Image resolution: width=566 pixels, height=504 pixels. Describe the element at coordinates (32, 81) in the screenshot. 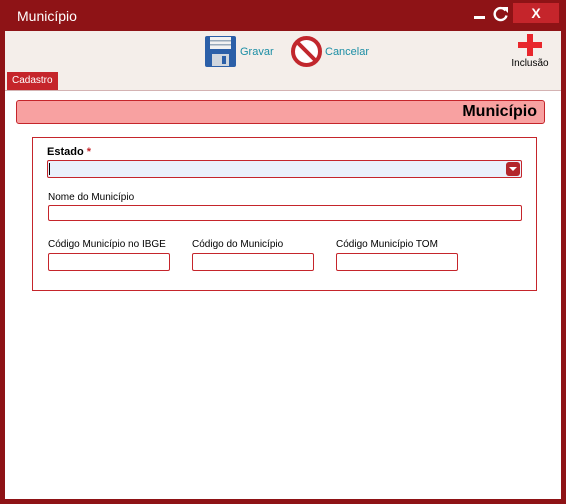

I see `tab-cadastro: Cadastro` at that location.